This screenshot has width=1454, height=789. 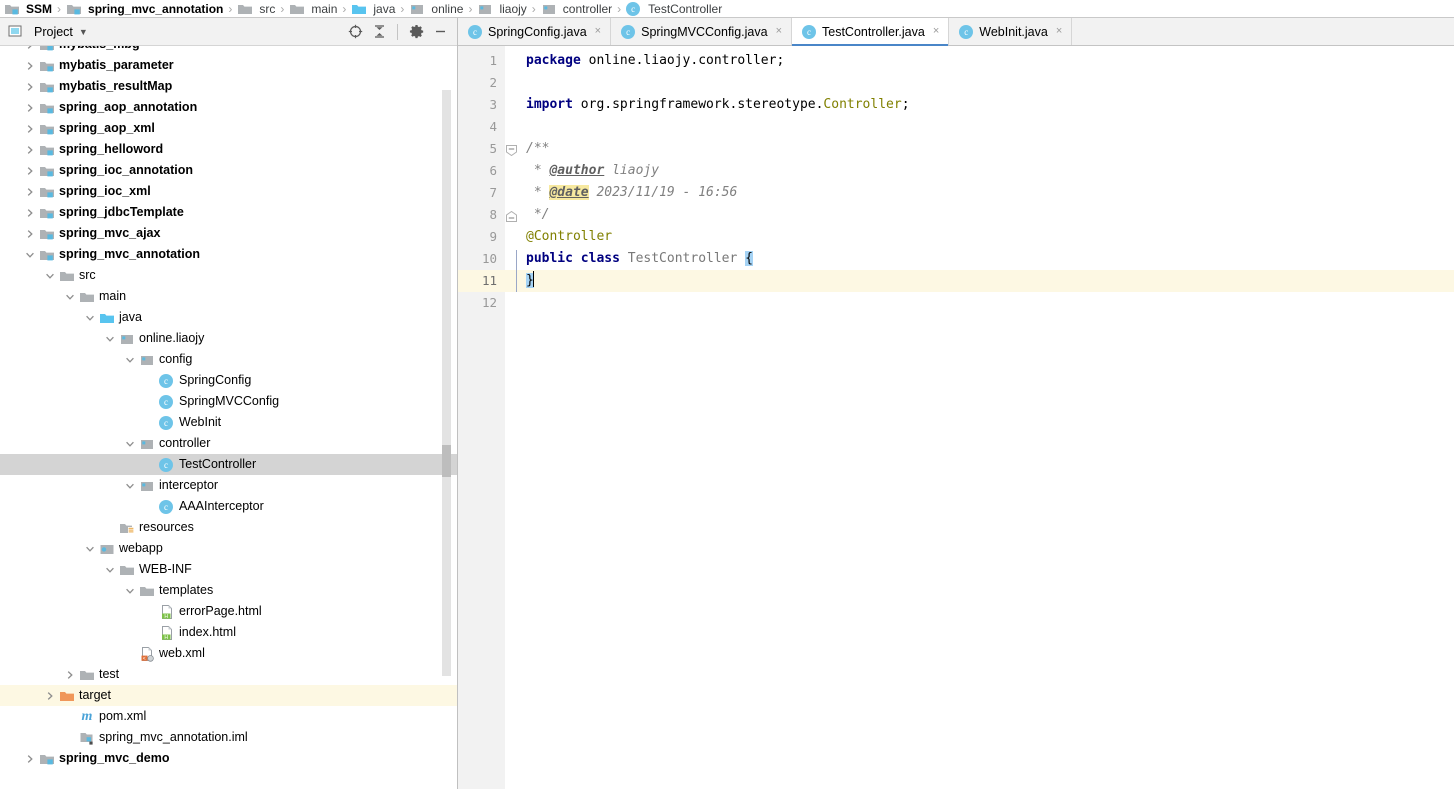 What do you see at coordinates (228, 716) in the screenshot?
I see `tree-node-pom-xml: m pom.xml` at bounding box center [228, 716].